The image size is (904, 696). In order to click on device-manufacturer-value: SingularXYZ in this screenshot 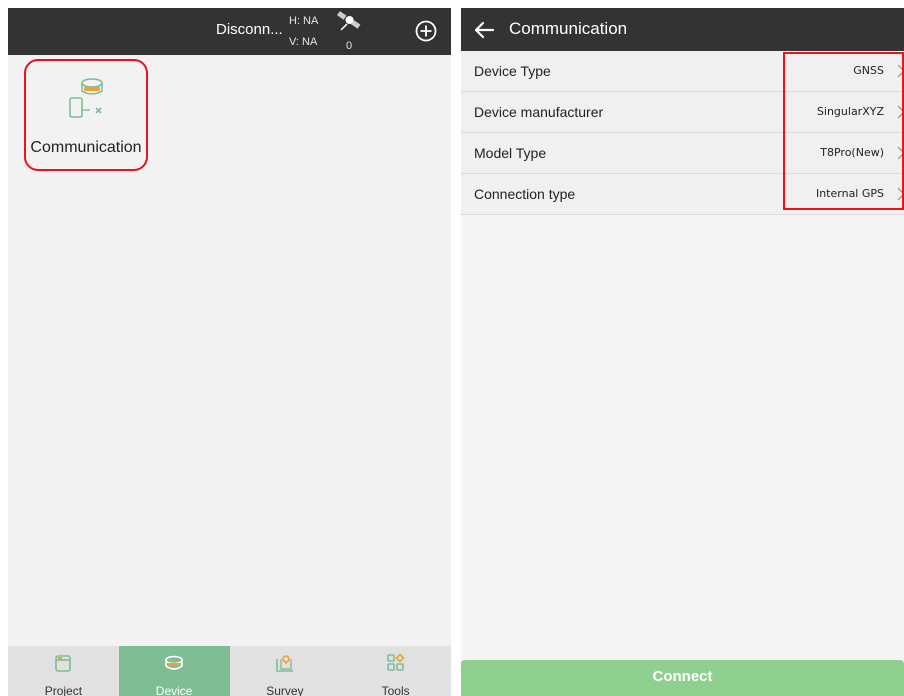, I will do `click(850, 111)`.